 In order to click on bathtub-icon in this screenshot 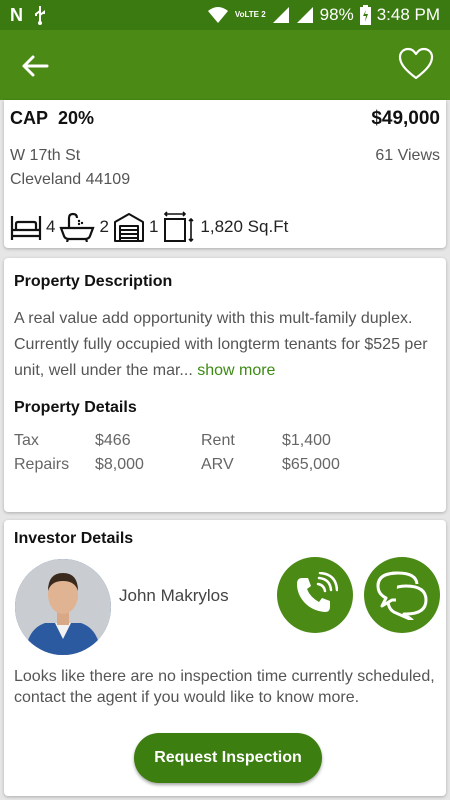, I will do `click(77, 227)`.